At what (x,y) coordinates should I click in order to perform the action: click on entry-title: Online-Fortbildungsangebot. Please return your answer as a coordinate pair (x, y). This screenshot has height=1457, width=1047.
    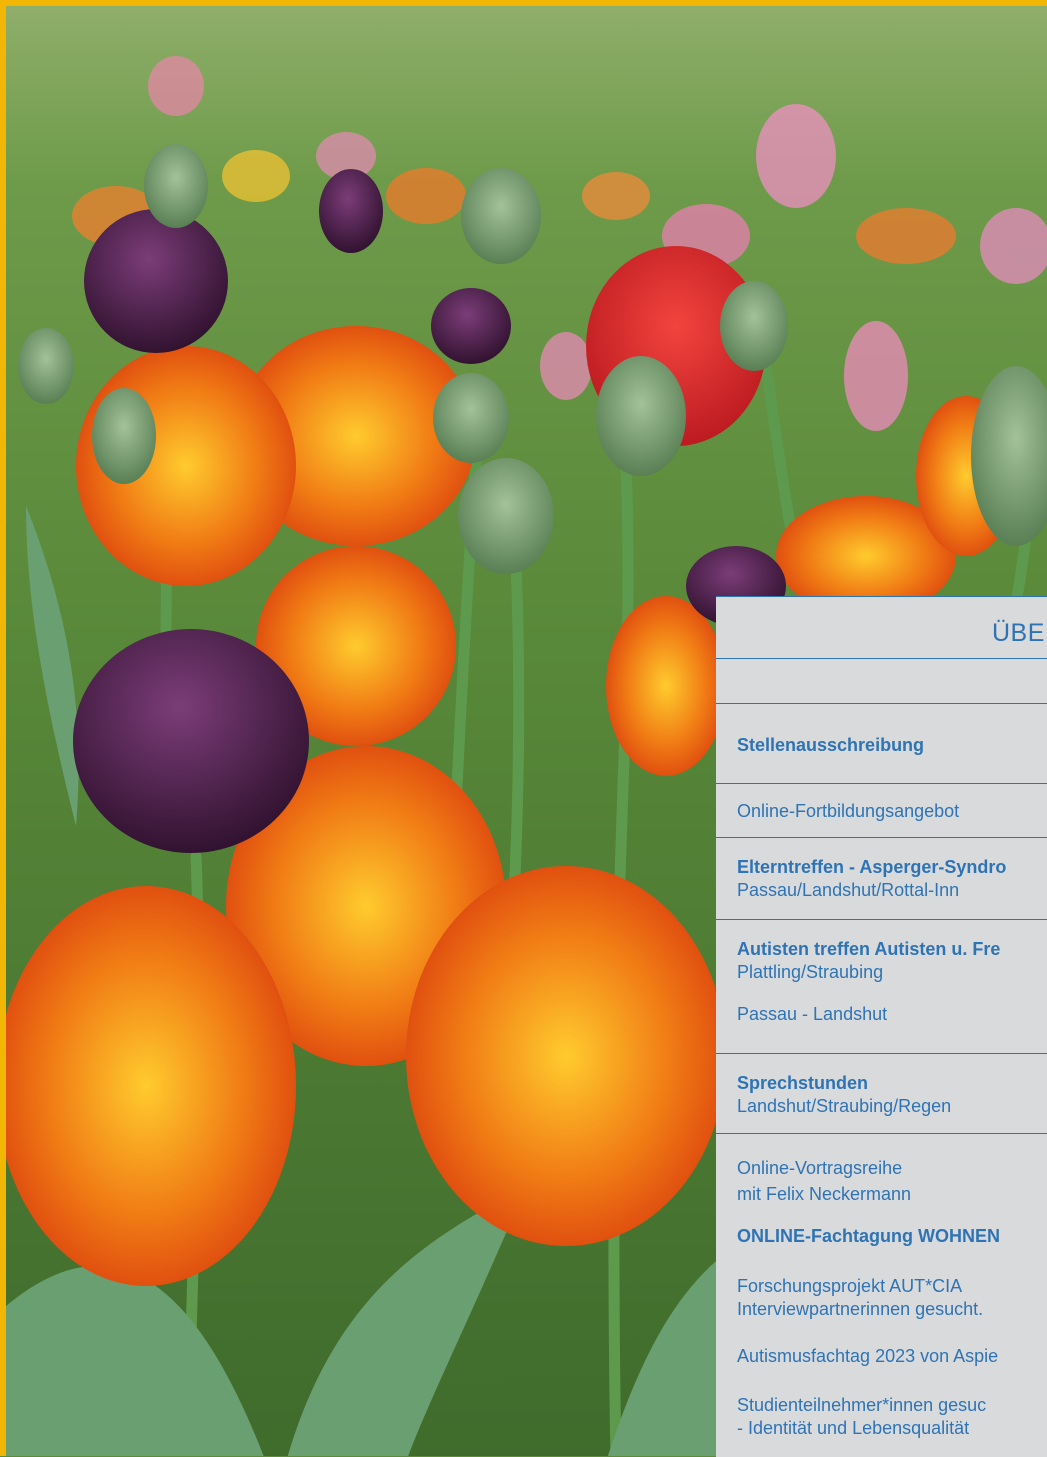
    Looking at the image, I should click on (848, 811).